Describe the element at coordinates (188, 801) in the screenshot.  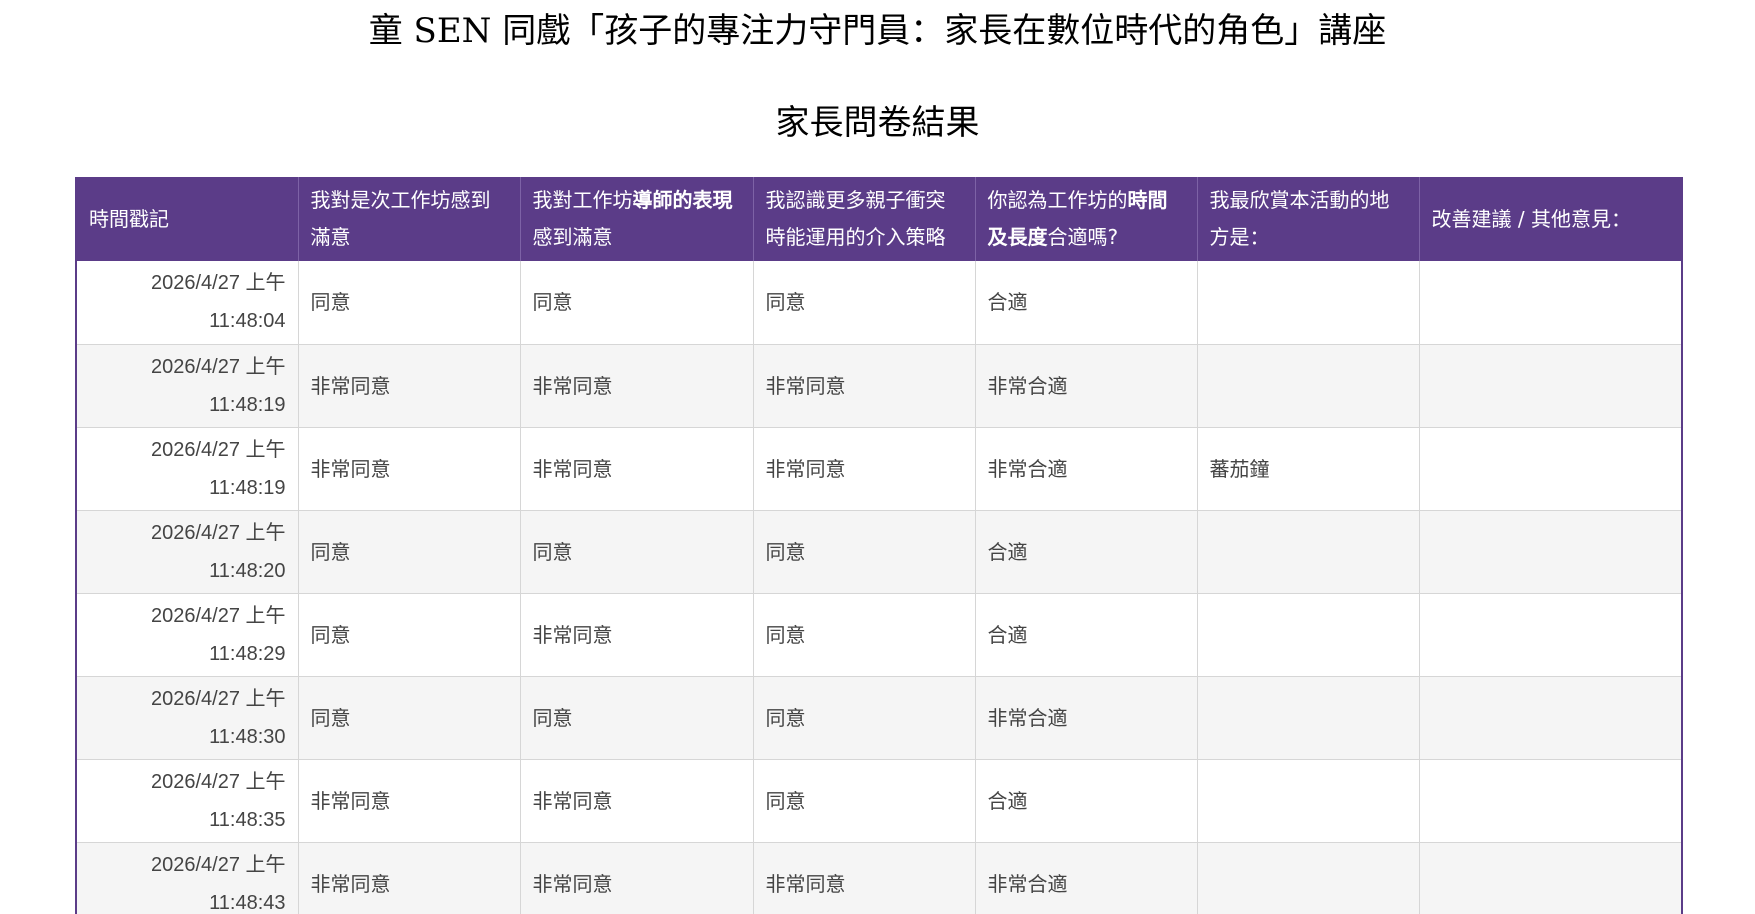
I see `cell-timestamp: 2026/4/27 上午 11:48:35` at that location.